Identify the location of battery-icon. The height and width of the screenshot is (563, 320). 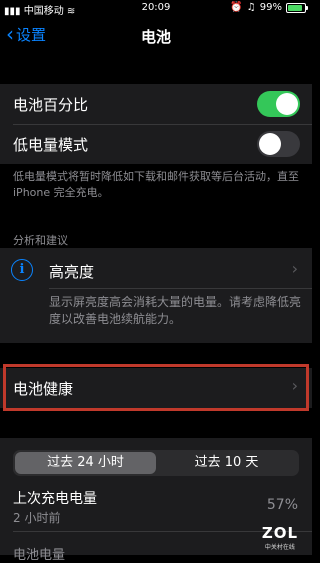
(297, 7).